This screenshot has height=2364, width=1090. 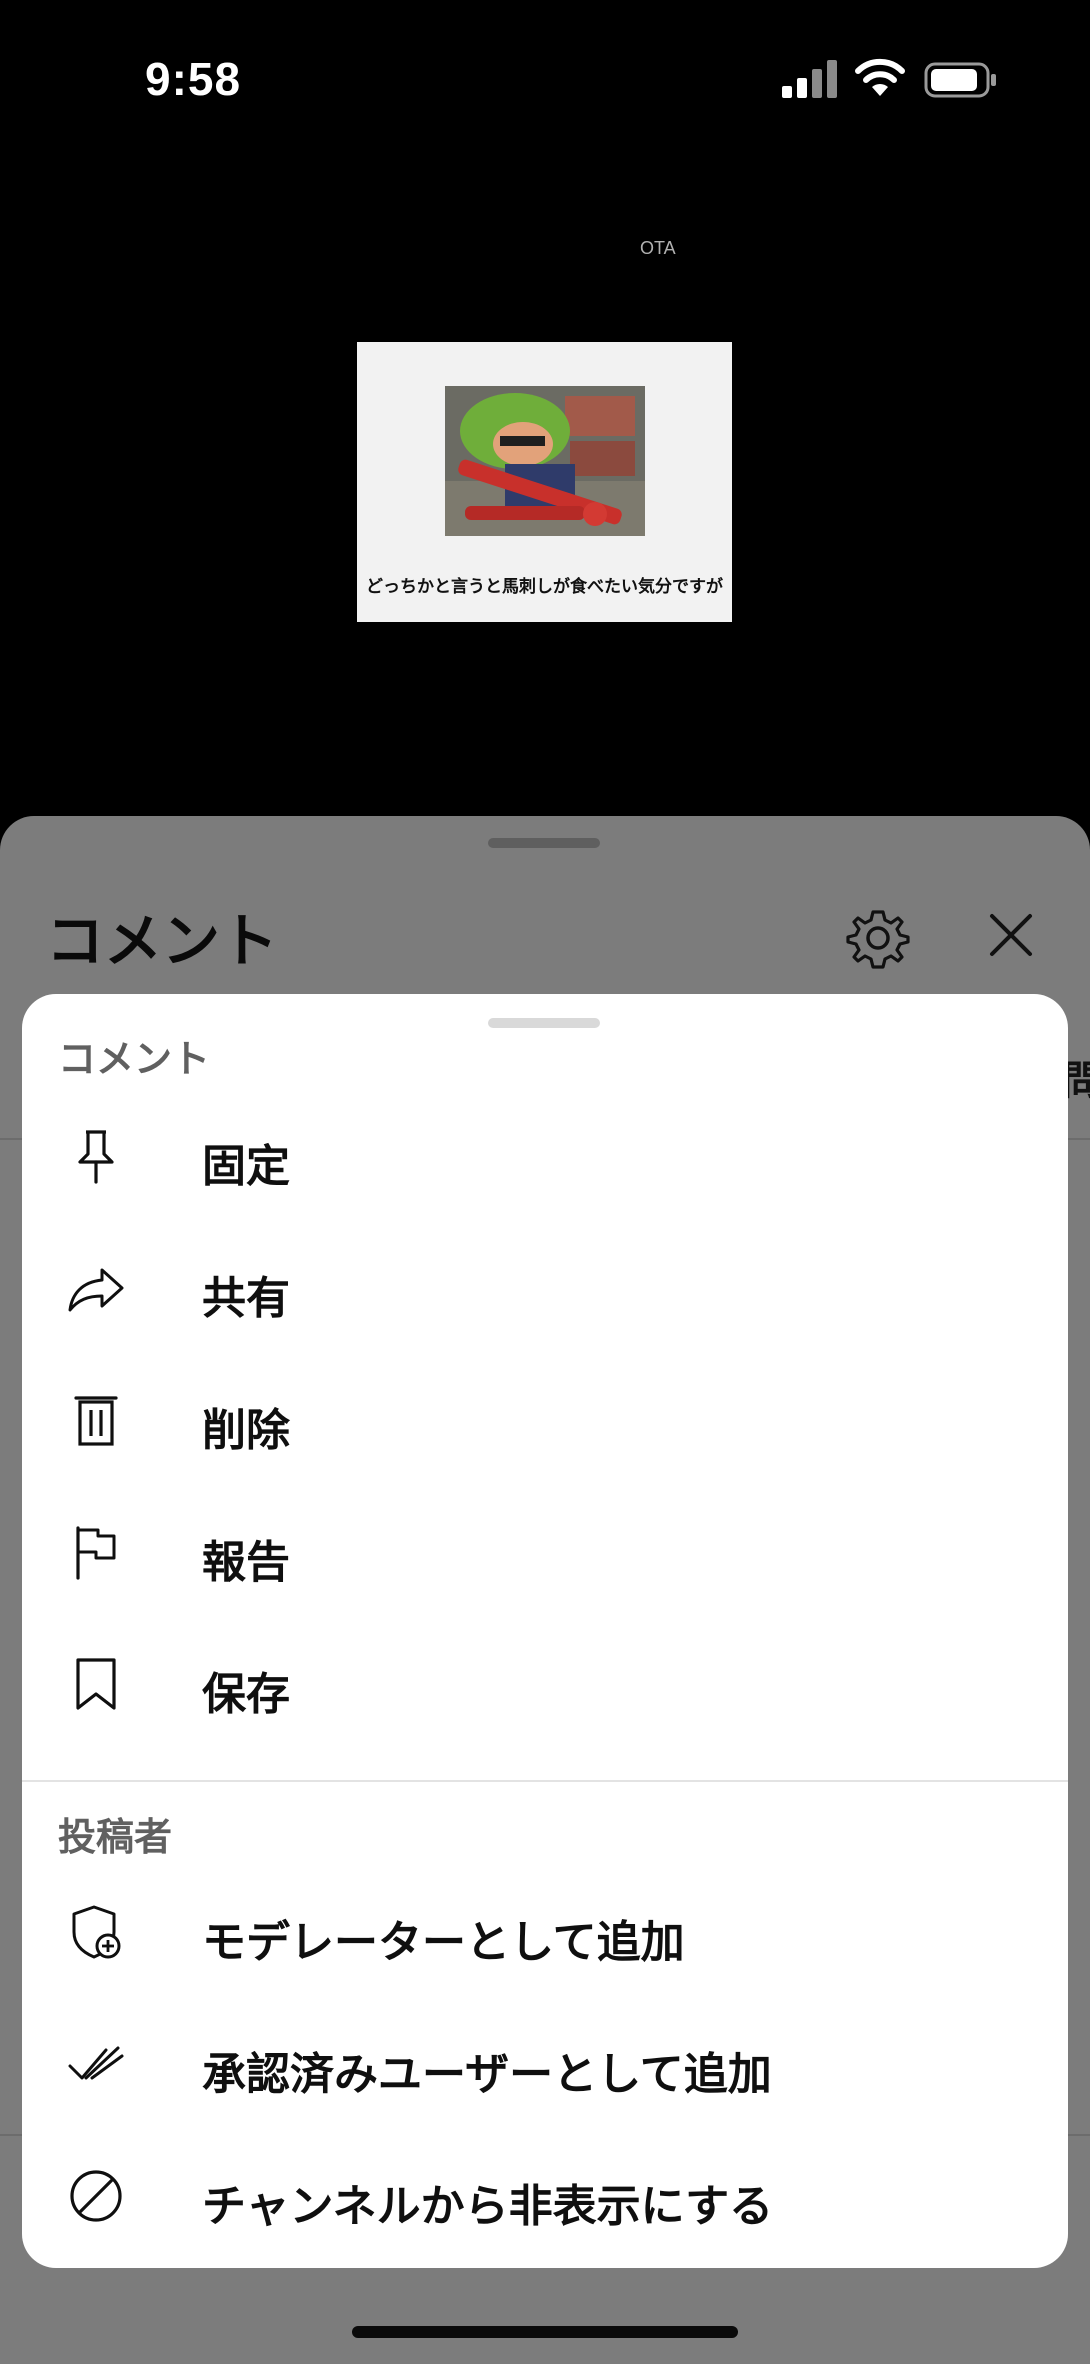 What do you see at coordinates (96, 1932) in the screenshot?
I see `shield-add-icon` at bounding box center [96, 1932].